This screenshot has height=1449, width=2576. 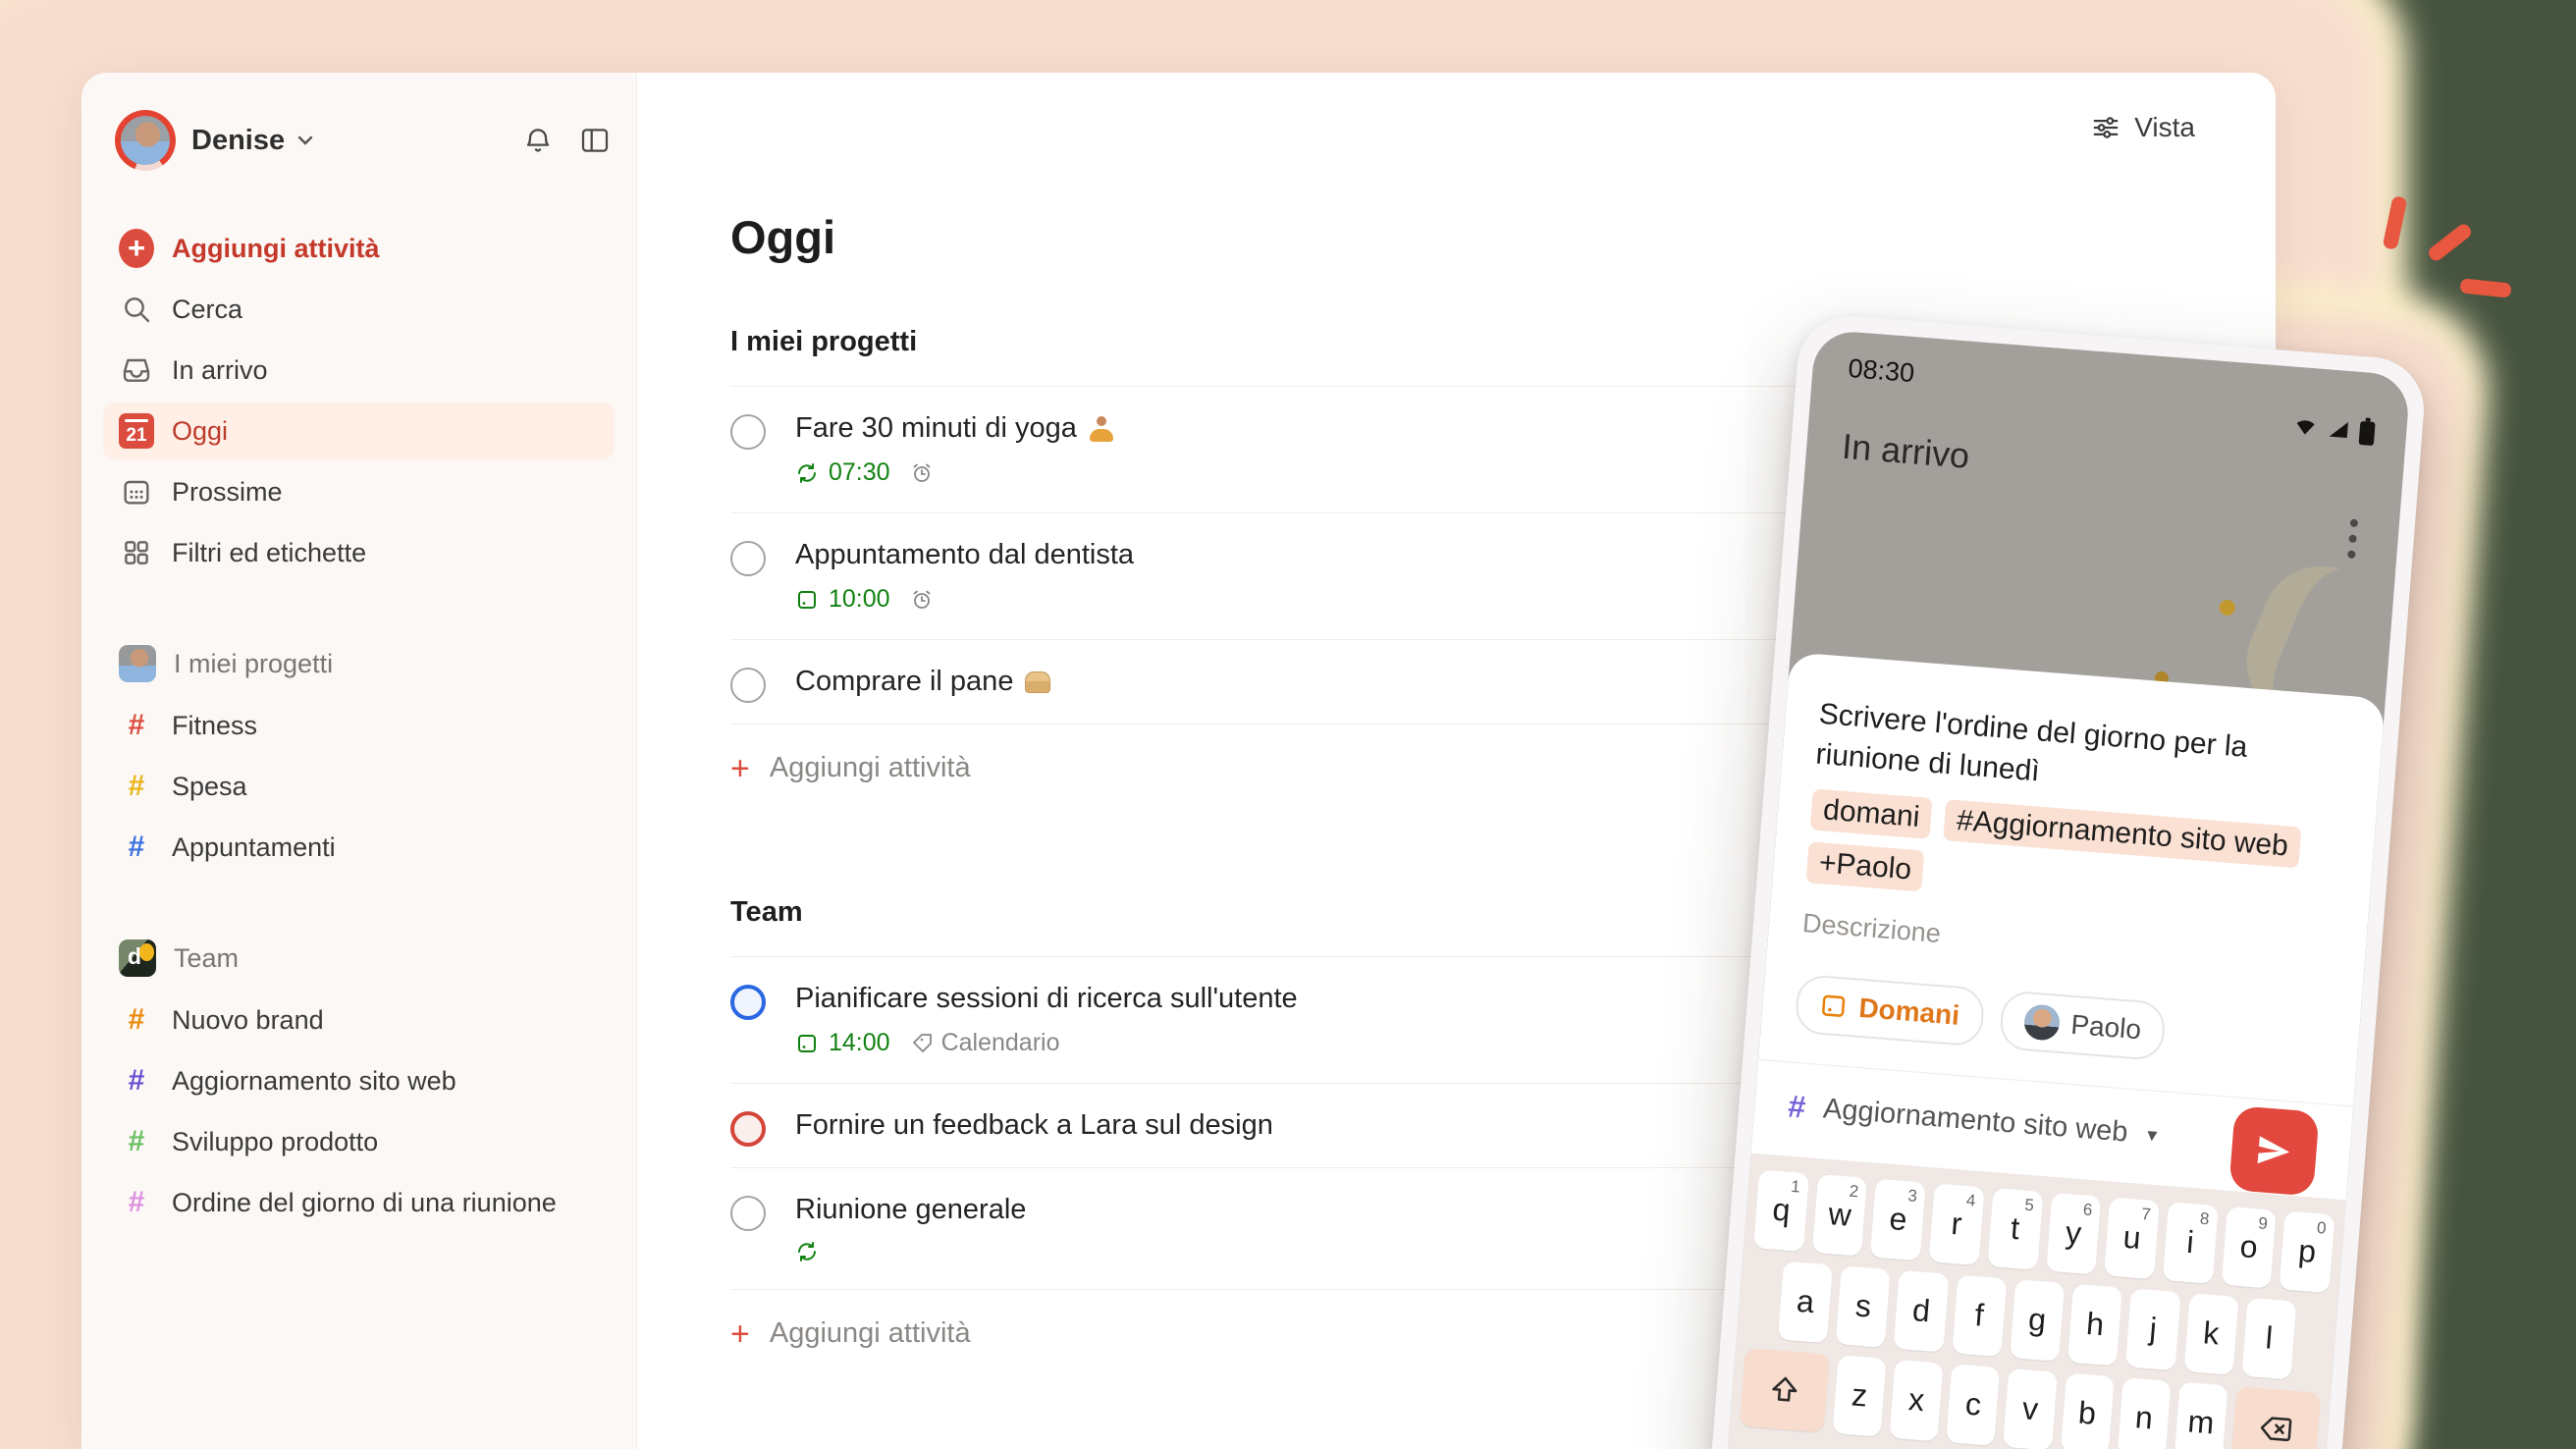 What do you see at coordinates (1898, 1219) in the screenshot?
I see `keyboard-key: 3e` at bounding box center [1898, 1219].